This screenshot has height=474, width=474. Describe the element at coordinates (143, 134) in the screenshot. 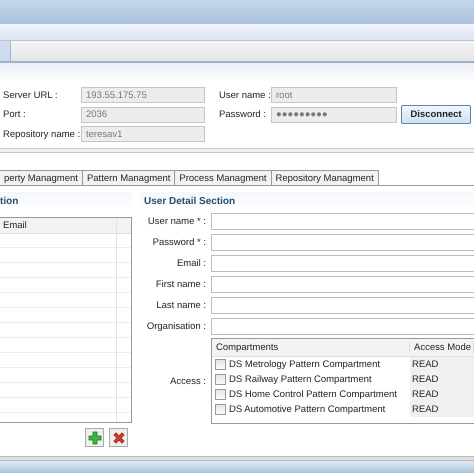

I see `text-field: teresav1` at that location.